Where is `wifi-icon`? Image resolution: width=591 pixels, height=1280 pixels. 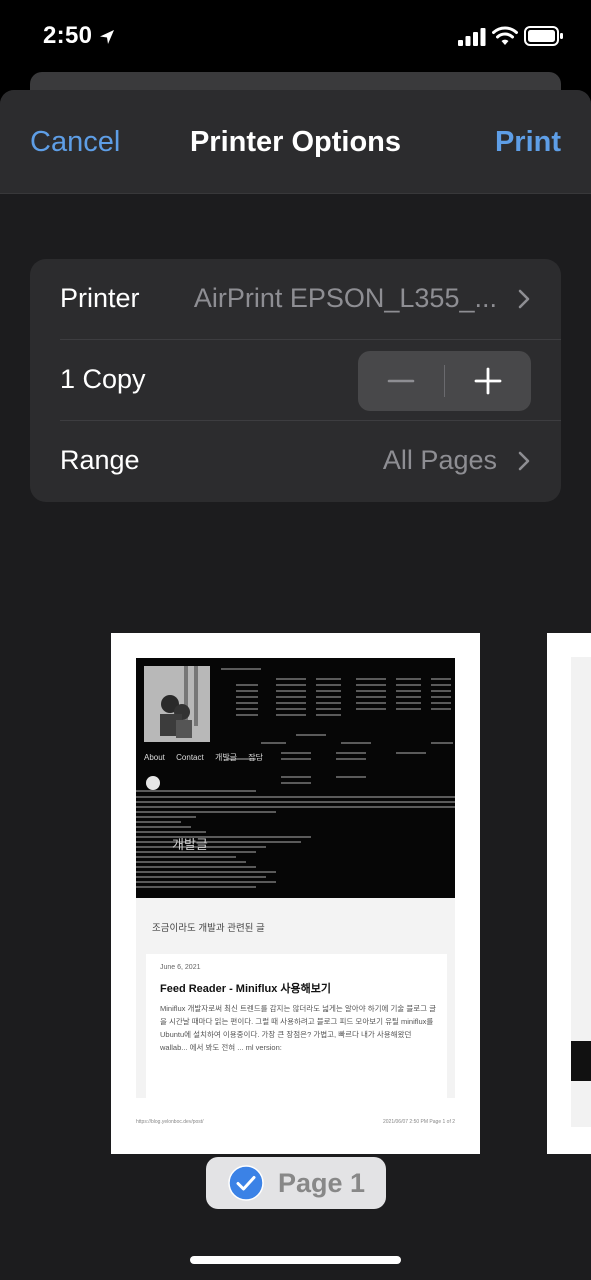 wifi-icon is located at coordinates (505, 35).